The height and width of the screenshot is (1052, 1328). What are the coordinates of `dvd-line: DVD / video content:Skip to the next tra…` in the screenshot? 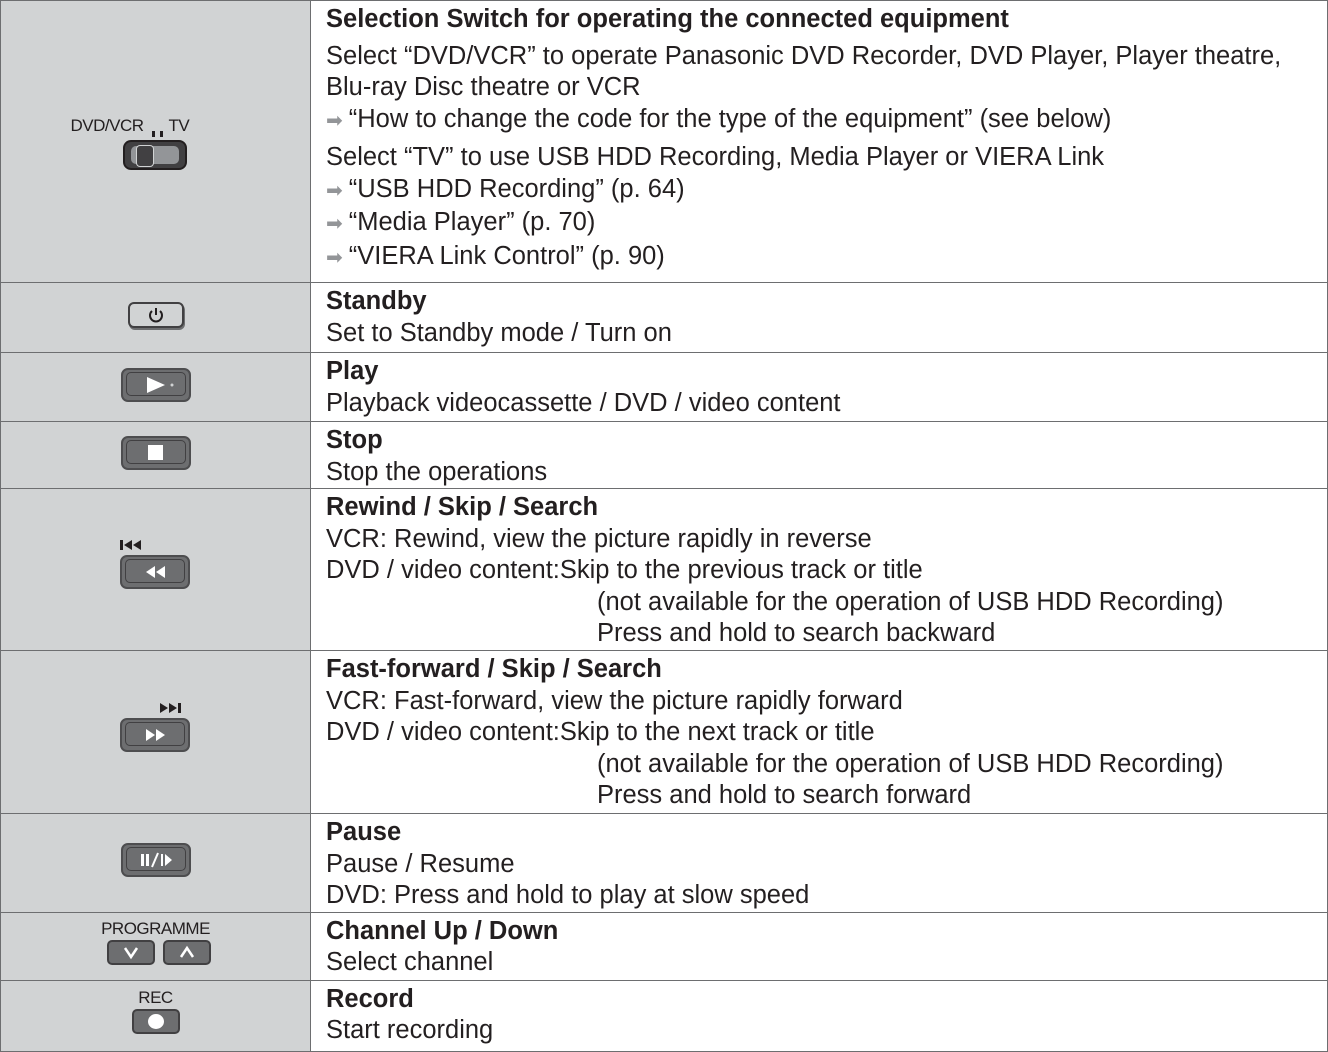 It's located at (824, 733).